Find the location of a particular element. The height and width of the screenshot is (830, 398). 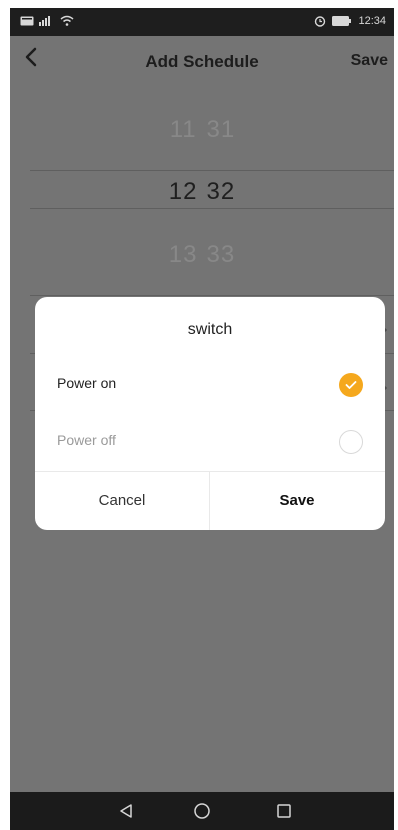

option-power-on: Power on is located at coordinates (210, 385).